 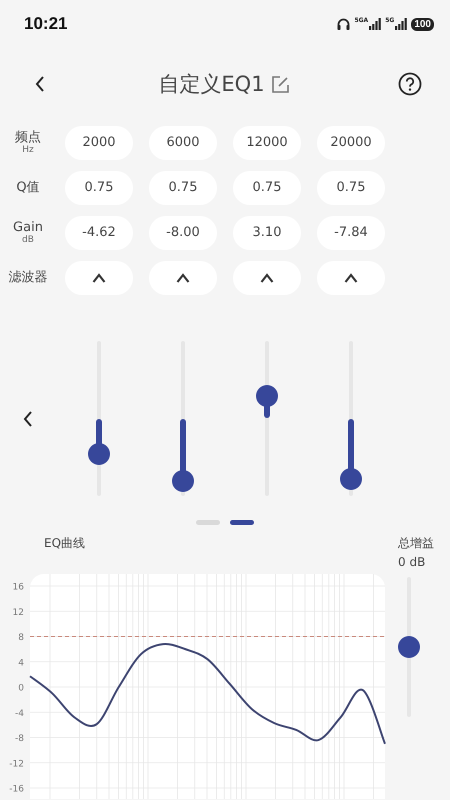 What do you see at coordinates (16, 764) in the screenshot?
I see `axis-label: -12` at bounding box center [16, 764].